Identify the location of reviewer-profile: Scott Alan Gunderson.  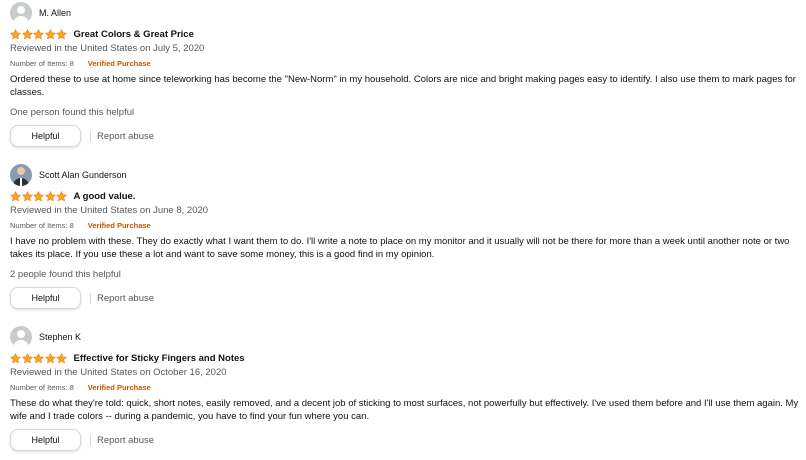
(68, 175).